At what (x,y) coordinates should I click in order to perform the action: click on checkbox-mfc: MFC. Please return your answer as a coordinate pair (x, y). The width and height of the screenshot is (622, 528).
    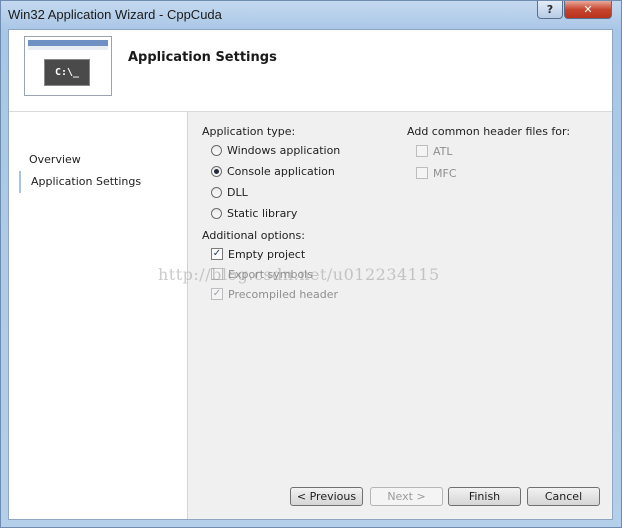
    Looking at the image, I should click on (436, 173).